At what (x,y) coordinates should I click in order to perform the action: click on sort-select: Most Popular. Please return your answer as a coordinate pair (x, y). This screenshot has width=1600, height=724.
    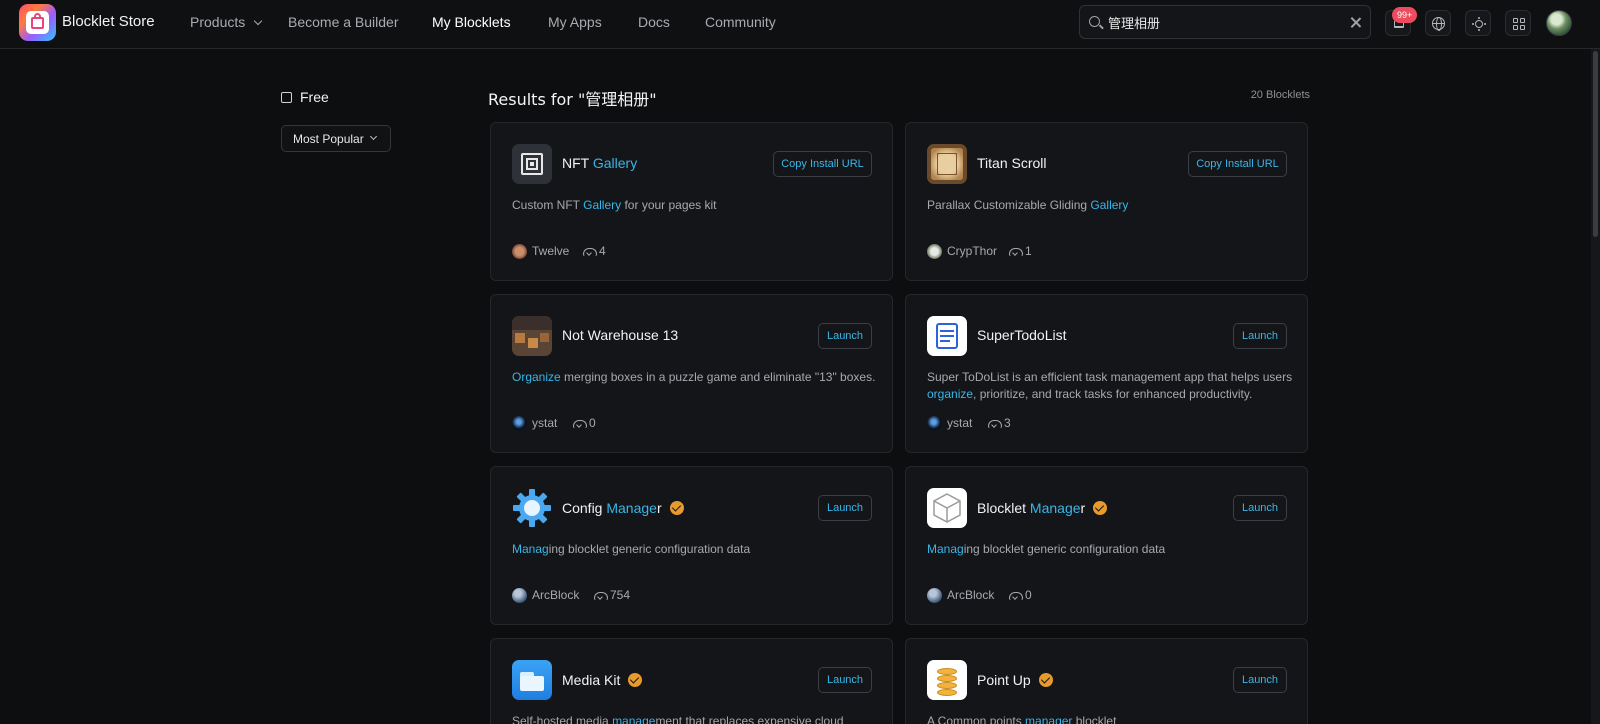
    Looking at the image, I should click on (336, 138).